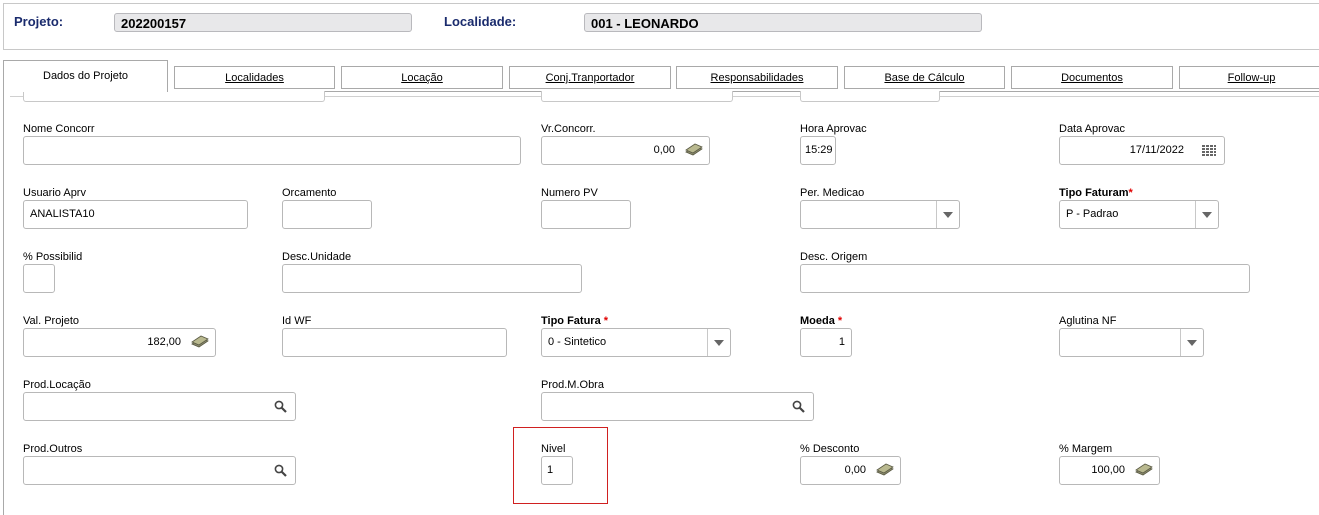 Image resolution: width=1319 pixels, height=515 pixels. Describe the element at coordinates (817, 321) in the screenshot. I see `moeda-label-text: Moeda` at that location.